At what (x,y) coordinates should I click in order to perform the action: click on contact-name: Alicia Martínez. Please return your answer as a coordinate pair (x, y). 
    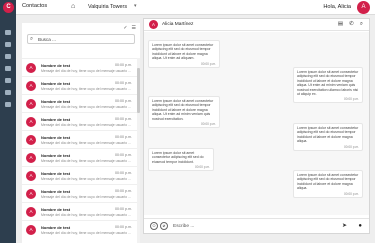
    Looking at the image, I should click on (178, 24).